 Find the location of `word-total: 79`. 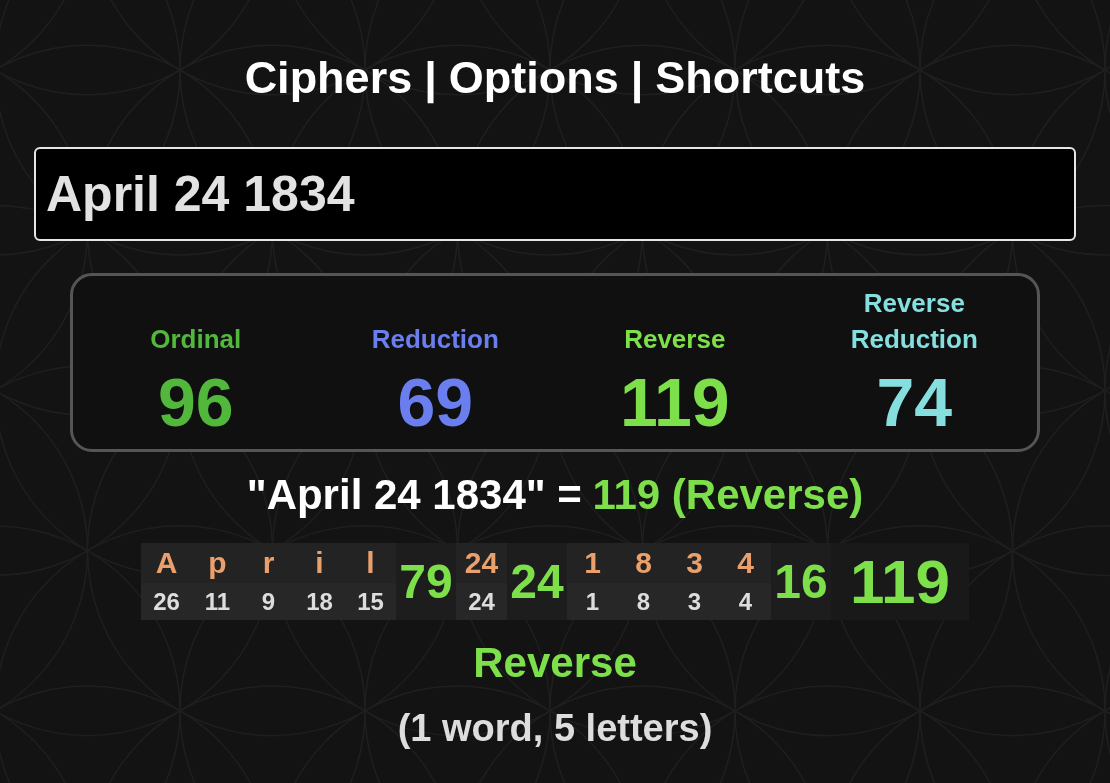

word-total: 79 is located at coordinates (426, 581).